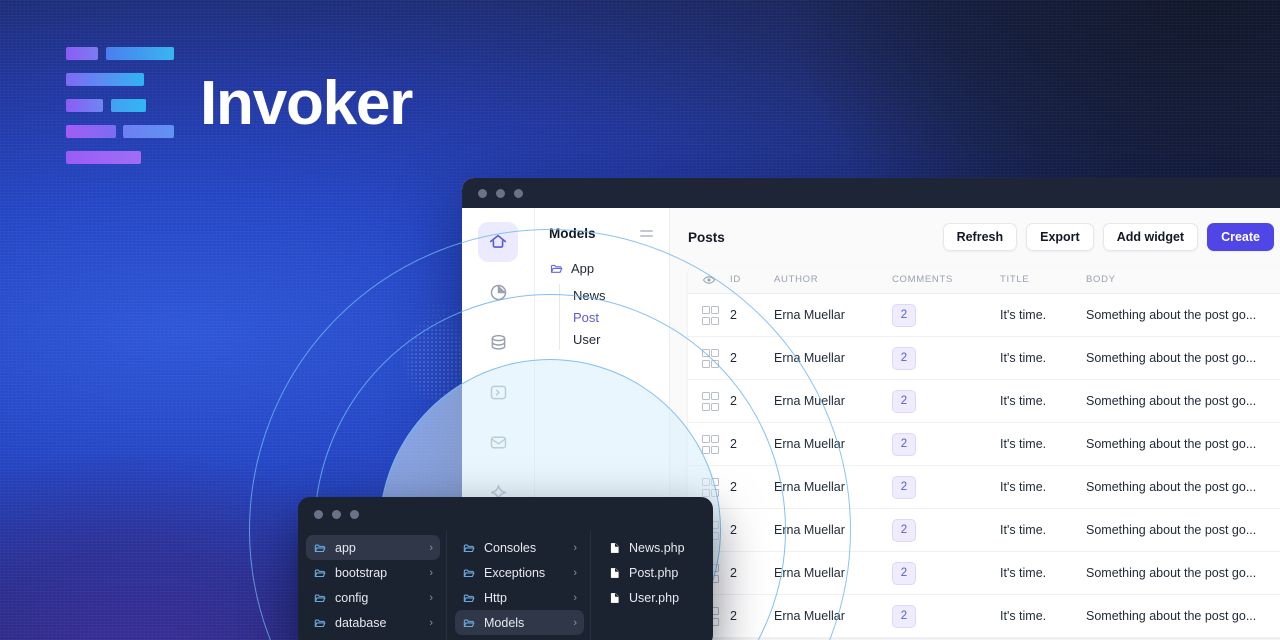 The height and width of the screenshot is (640, 1280). Describe the element at coordinates (614, 572) in the screenshot. I see `file-icon` at that location.